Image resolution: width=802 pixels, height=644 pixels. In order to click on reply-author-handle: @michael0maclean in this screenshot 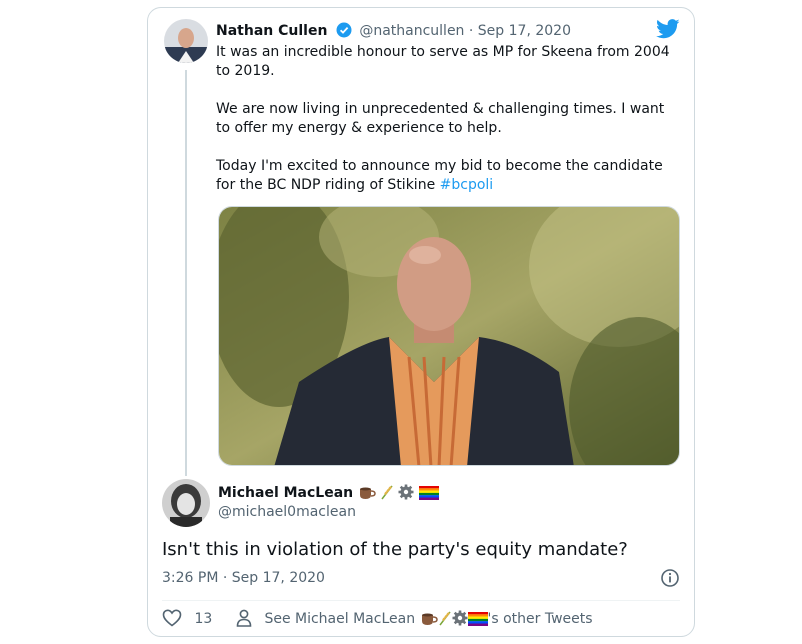, I will do `click(287, 512)`.